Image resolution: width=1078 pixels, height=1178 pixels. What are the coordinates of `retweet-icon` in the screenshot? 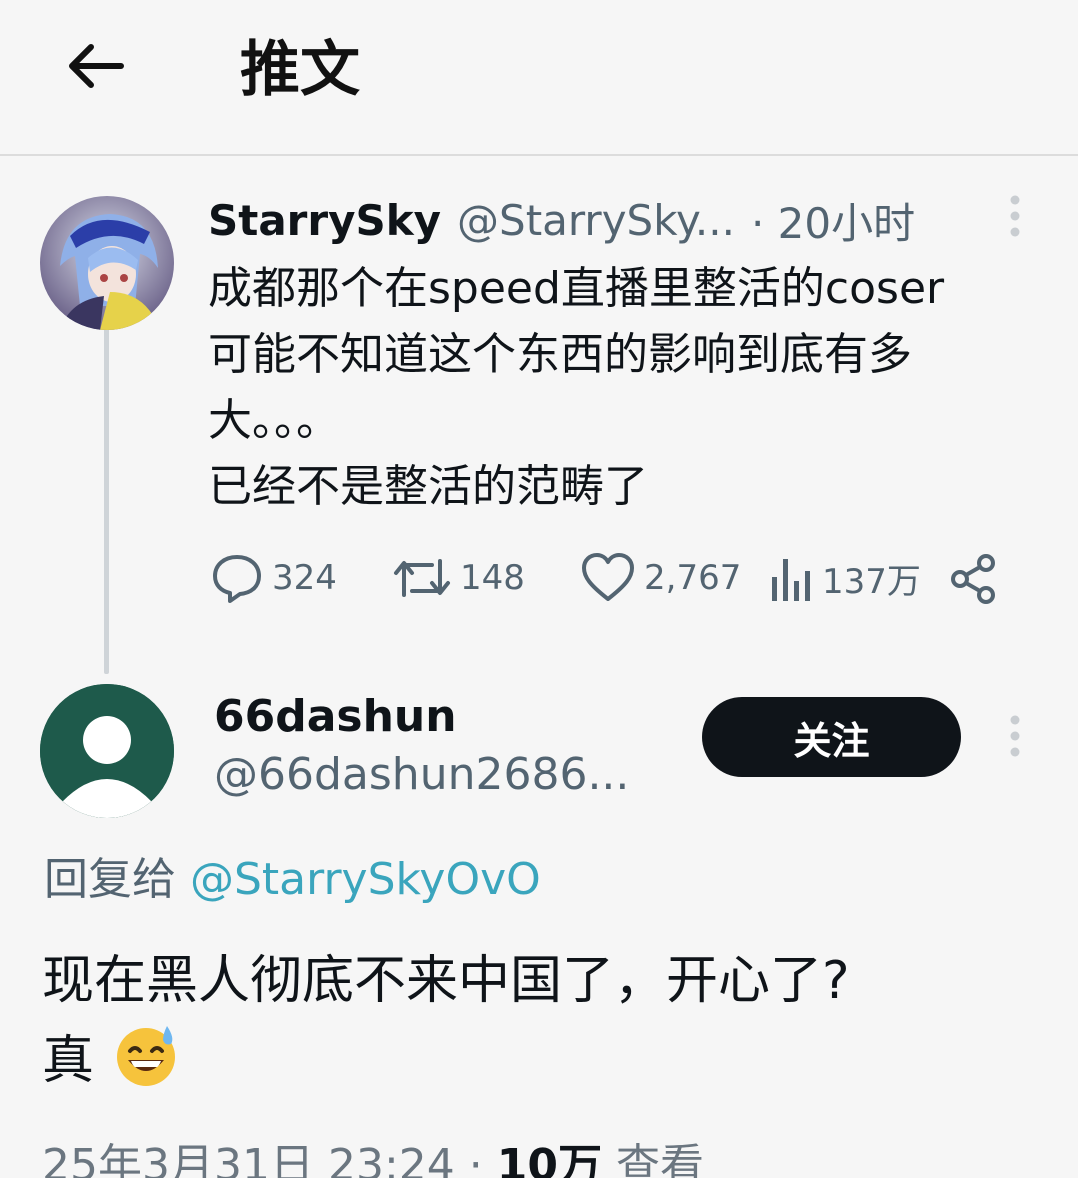 It's located at (422, 578).